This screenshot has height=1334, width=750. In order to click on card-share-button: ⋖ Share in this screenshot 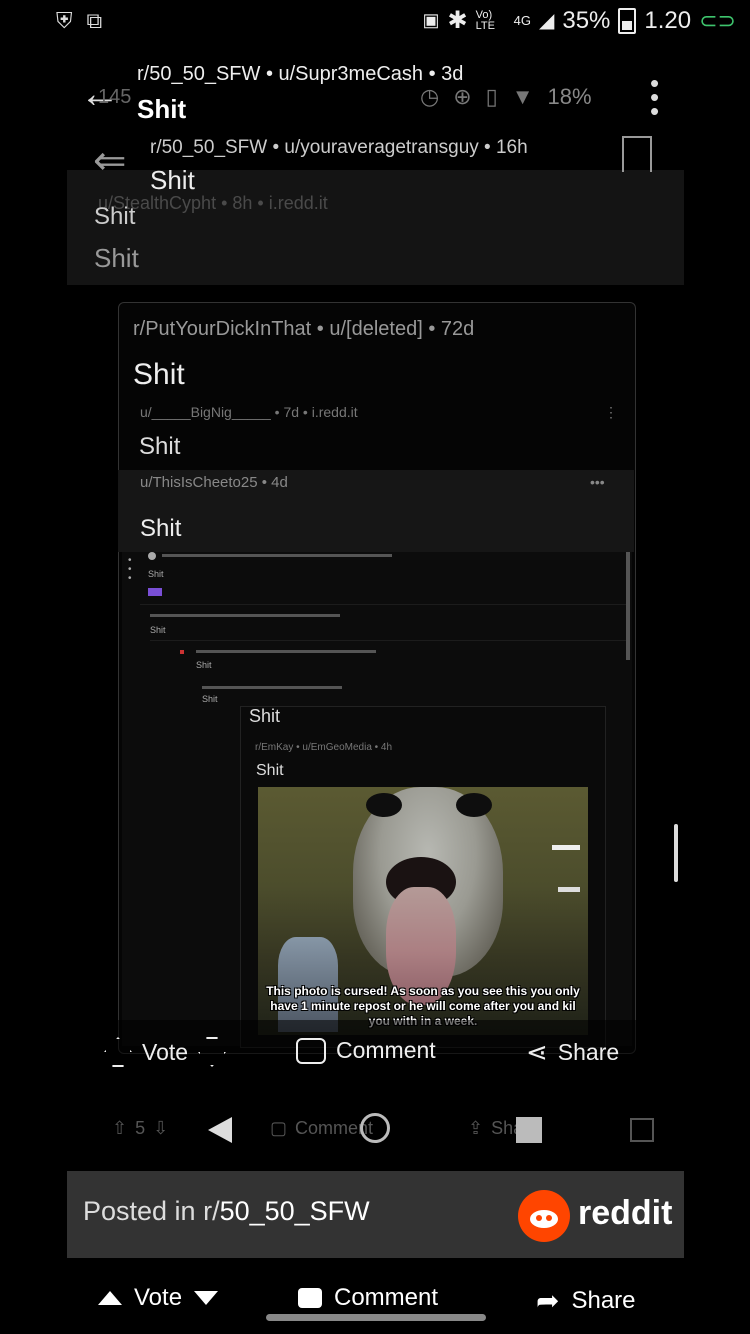, I will do `click(572, 1052)`.